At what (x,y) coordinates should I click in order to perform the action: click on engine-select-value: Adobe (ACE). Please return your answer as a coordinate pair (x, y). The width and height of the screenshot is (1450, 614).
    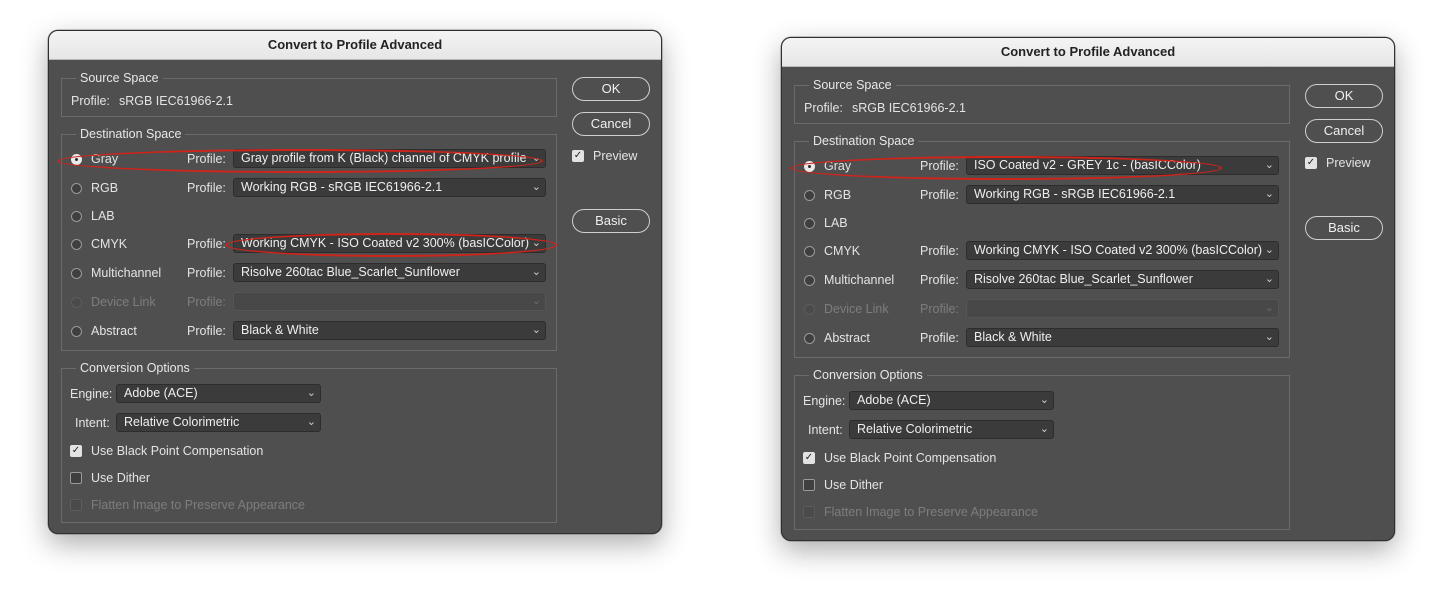
    Looking at the image, I should click on (894, 400).